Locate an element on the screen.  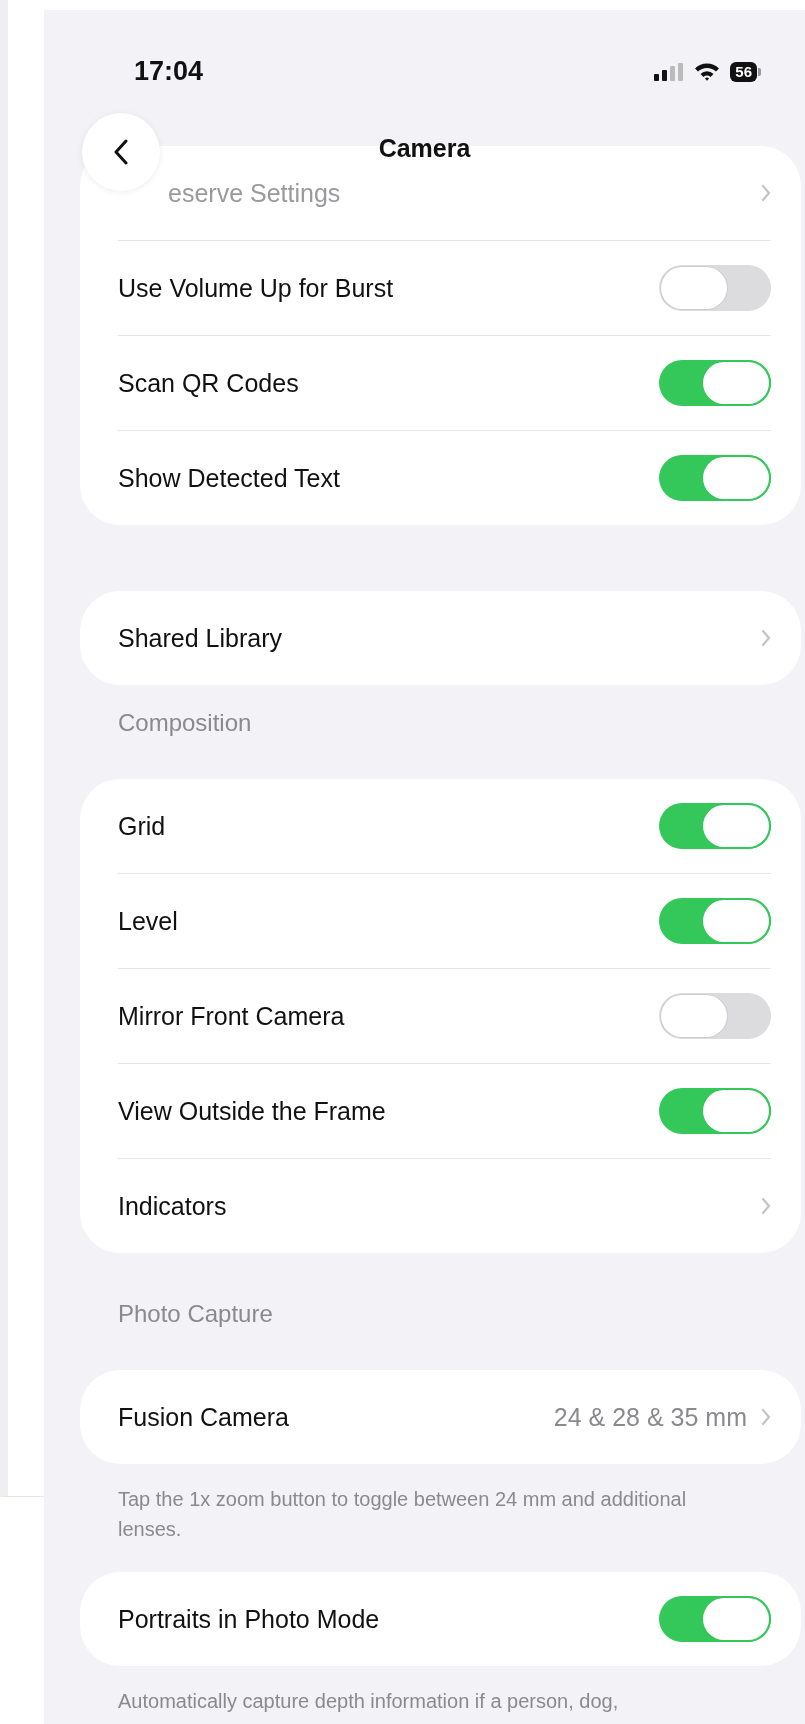
setting-label: Mirror Front Camera is located at coordinates (231, 1016).